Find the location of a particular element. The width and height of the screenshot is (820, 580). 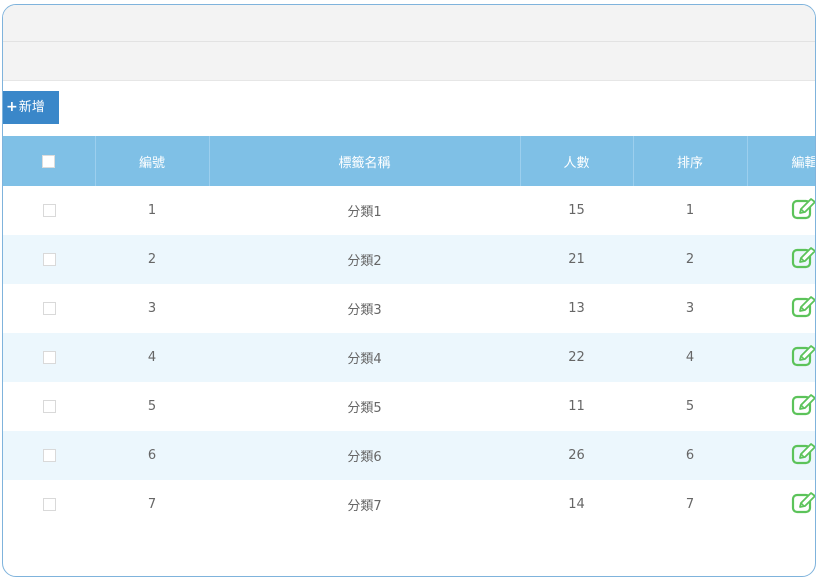

sub-bar is located at coordinates (409, 61).